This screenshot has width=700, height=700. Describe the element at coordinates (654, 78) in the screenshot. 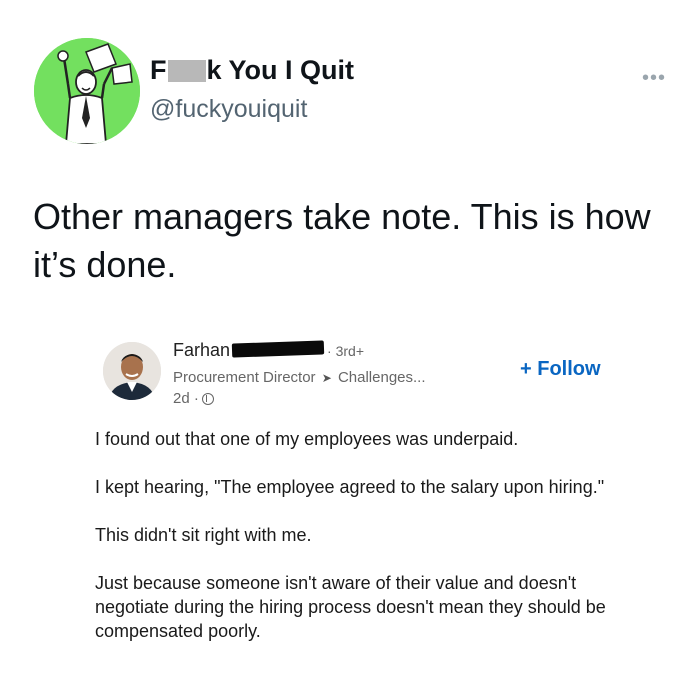

I see `more-dots-icon: •••` at that location.